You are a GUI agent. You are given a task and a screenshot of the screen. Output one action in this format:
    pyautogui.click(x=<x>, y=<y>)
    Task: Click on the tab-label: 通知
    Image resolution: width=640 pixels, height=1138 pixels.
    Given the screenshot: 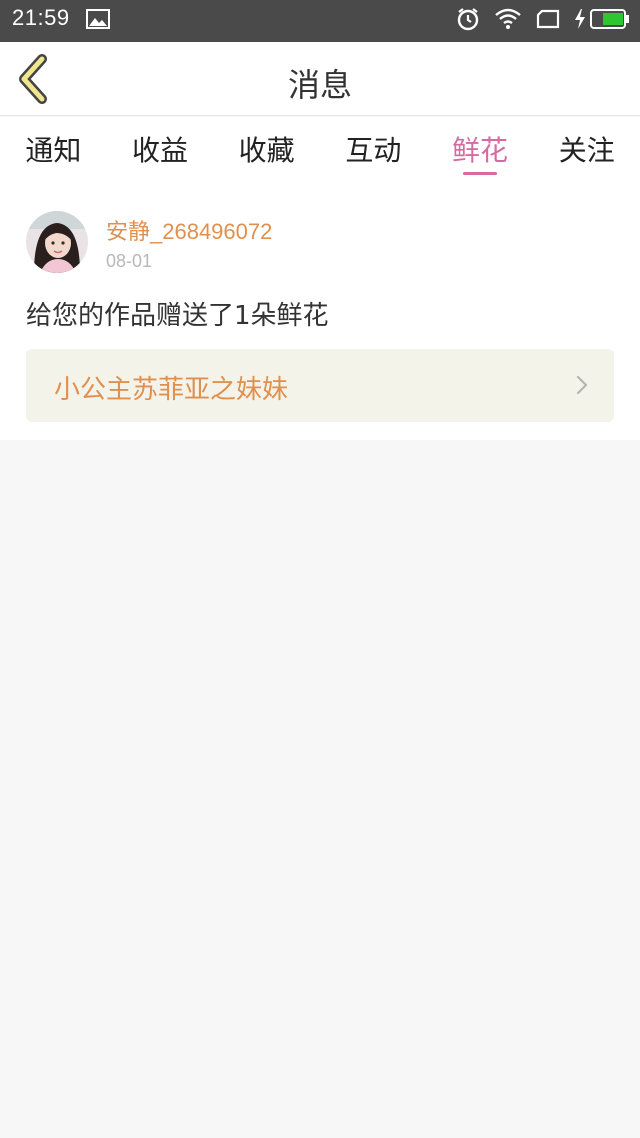 What is the action you would take?
    pyautogui.click(x=53, y=150)
    